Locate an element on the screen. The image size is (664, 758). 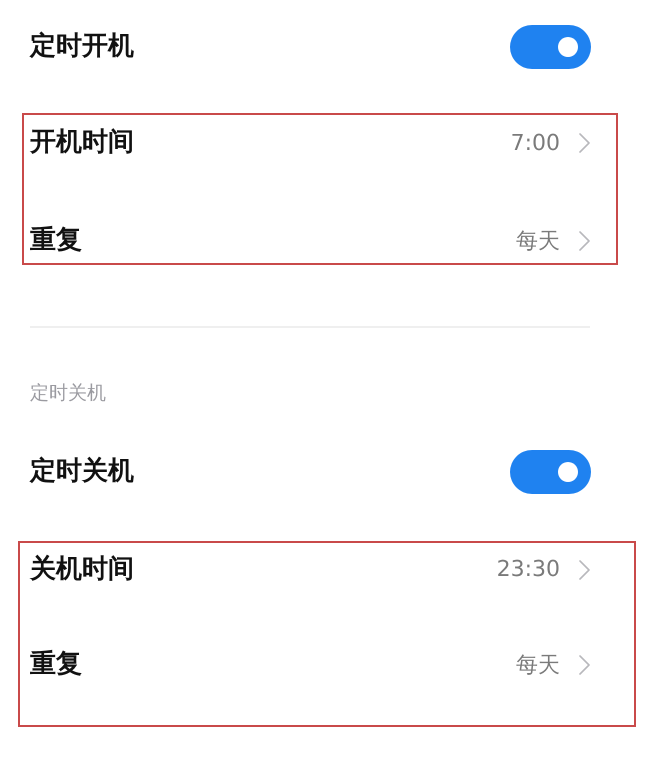
setting-label: 关机时间 is located at coordinates (82, 570).